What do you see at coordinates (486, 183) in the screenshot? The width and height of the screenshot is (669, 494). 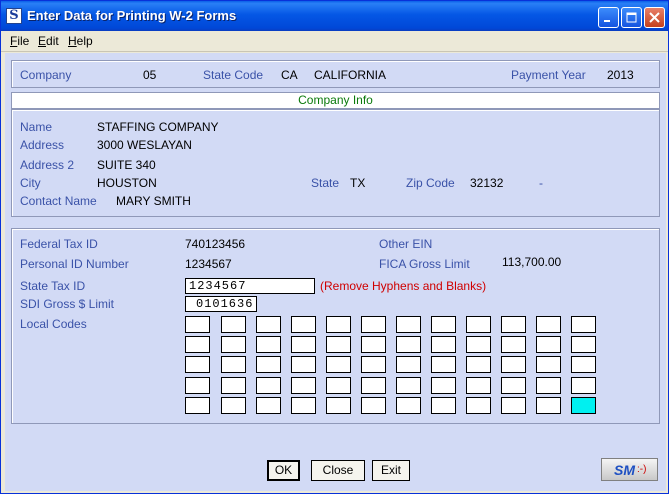 I see `zip-value: 32132` at bounding box center [486, 183].